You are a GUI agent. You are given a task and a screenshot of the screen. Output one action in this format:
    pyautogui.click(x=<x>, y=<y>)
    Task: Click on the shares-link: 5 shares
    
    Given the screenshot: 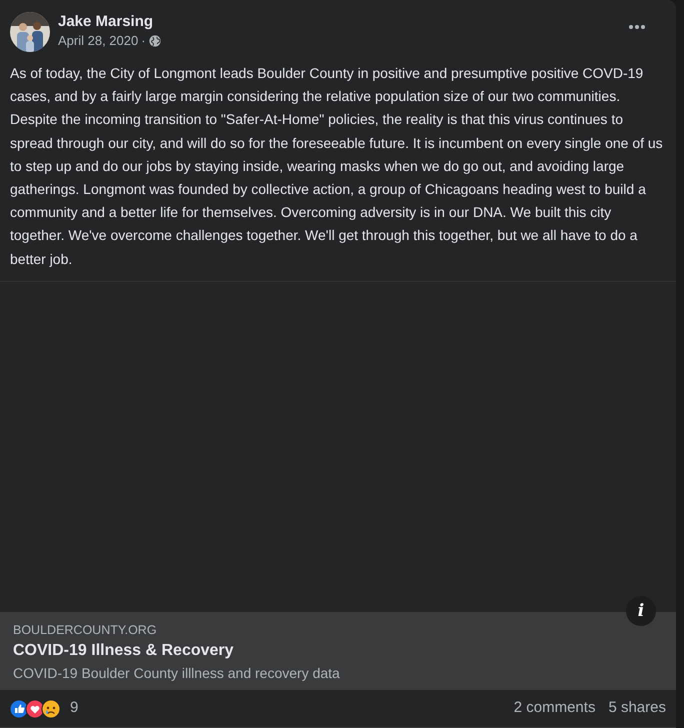 What is the action you would take?
    pyautogui.click(x=637, y=708)
    